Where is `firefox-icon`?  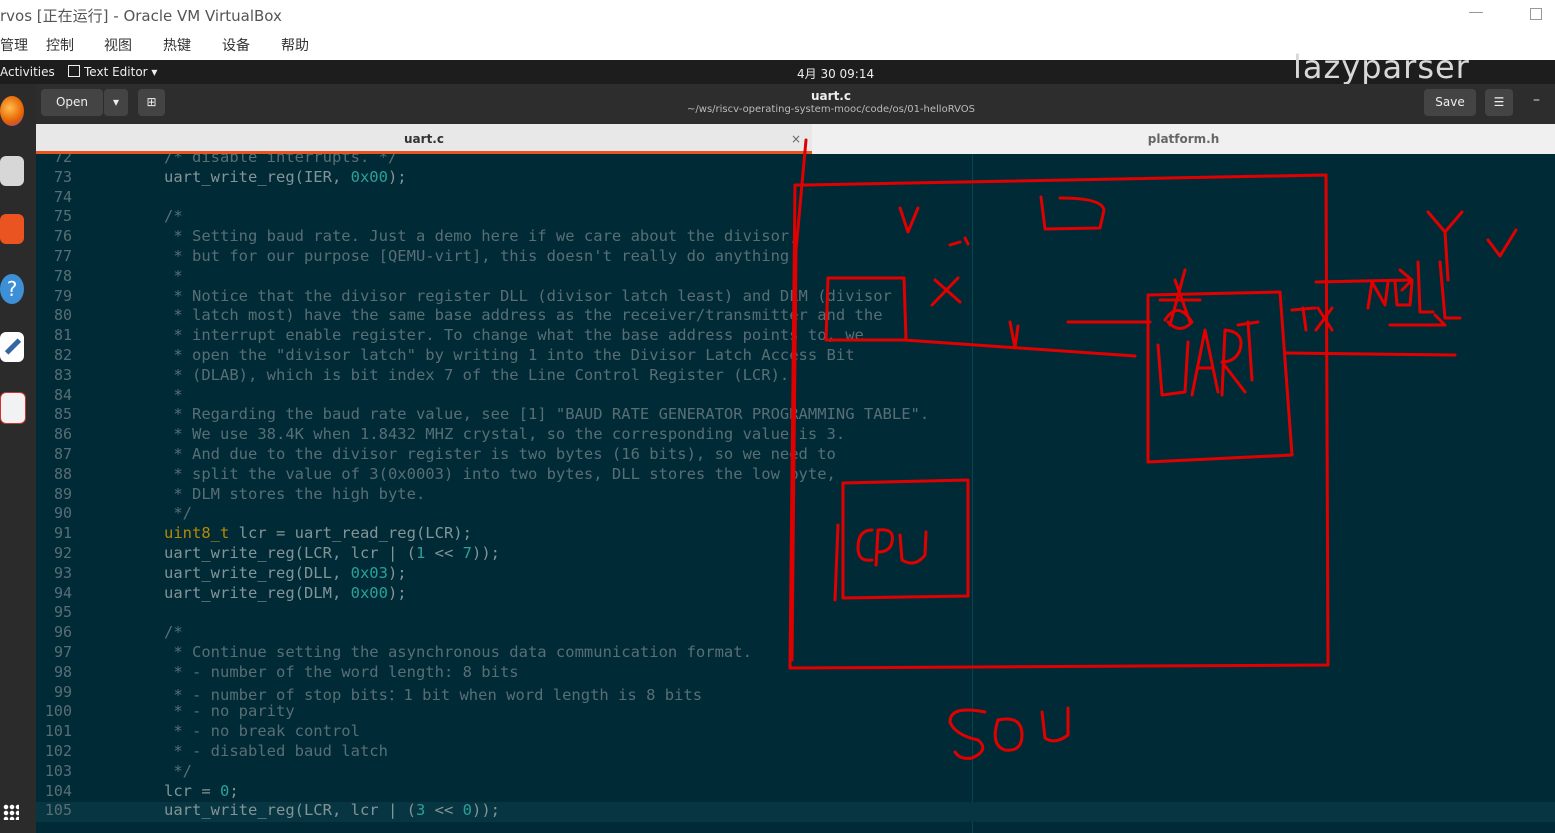
firefox-icon is located at coordinates (12, 111).